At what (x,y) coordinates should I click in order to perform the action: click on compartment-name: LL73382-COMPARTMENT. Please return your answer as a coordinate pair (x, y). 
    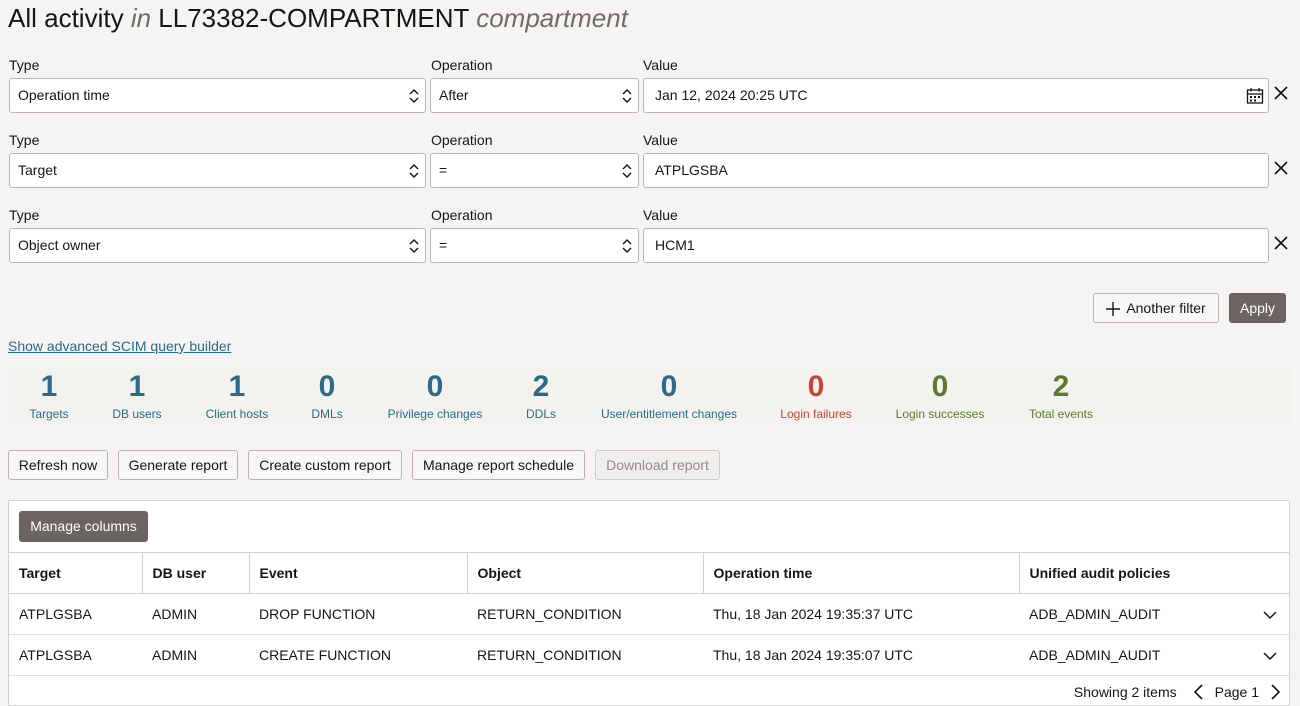
    Looking at the image, I should click on (313, 18).